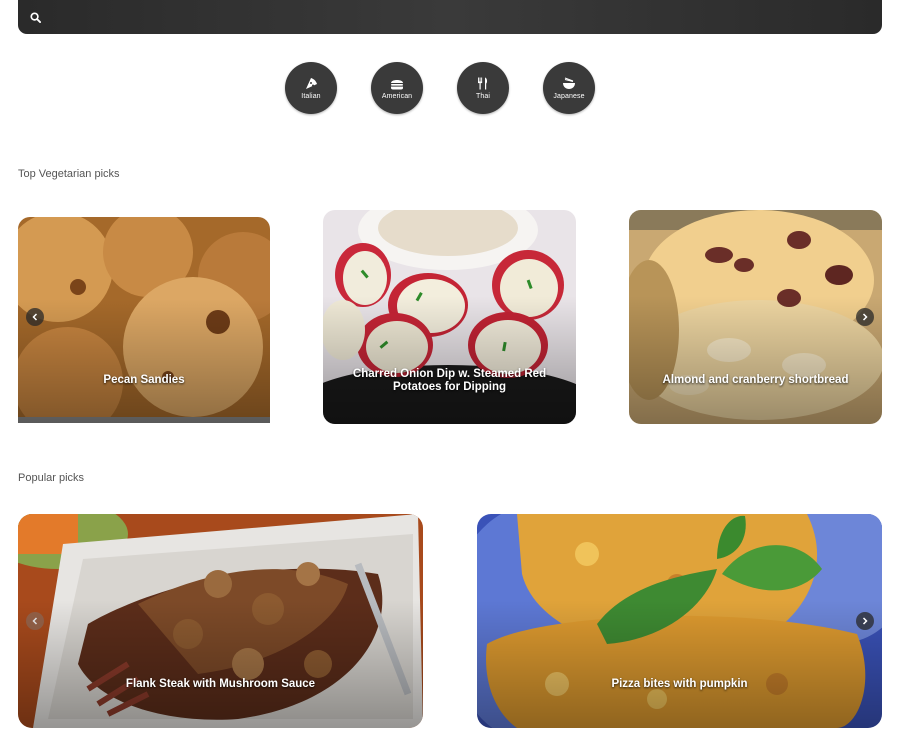  I want to click on cuisine-label: Italian, so click(311, 96).